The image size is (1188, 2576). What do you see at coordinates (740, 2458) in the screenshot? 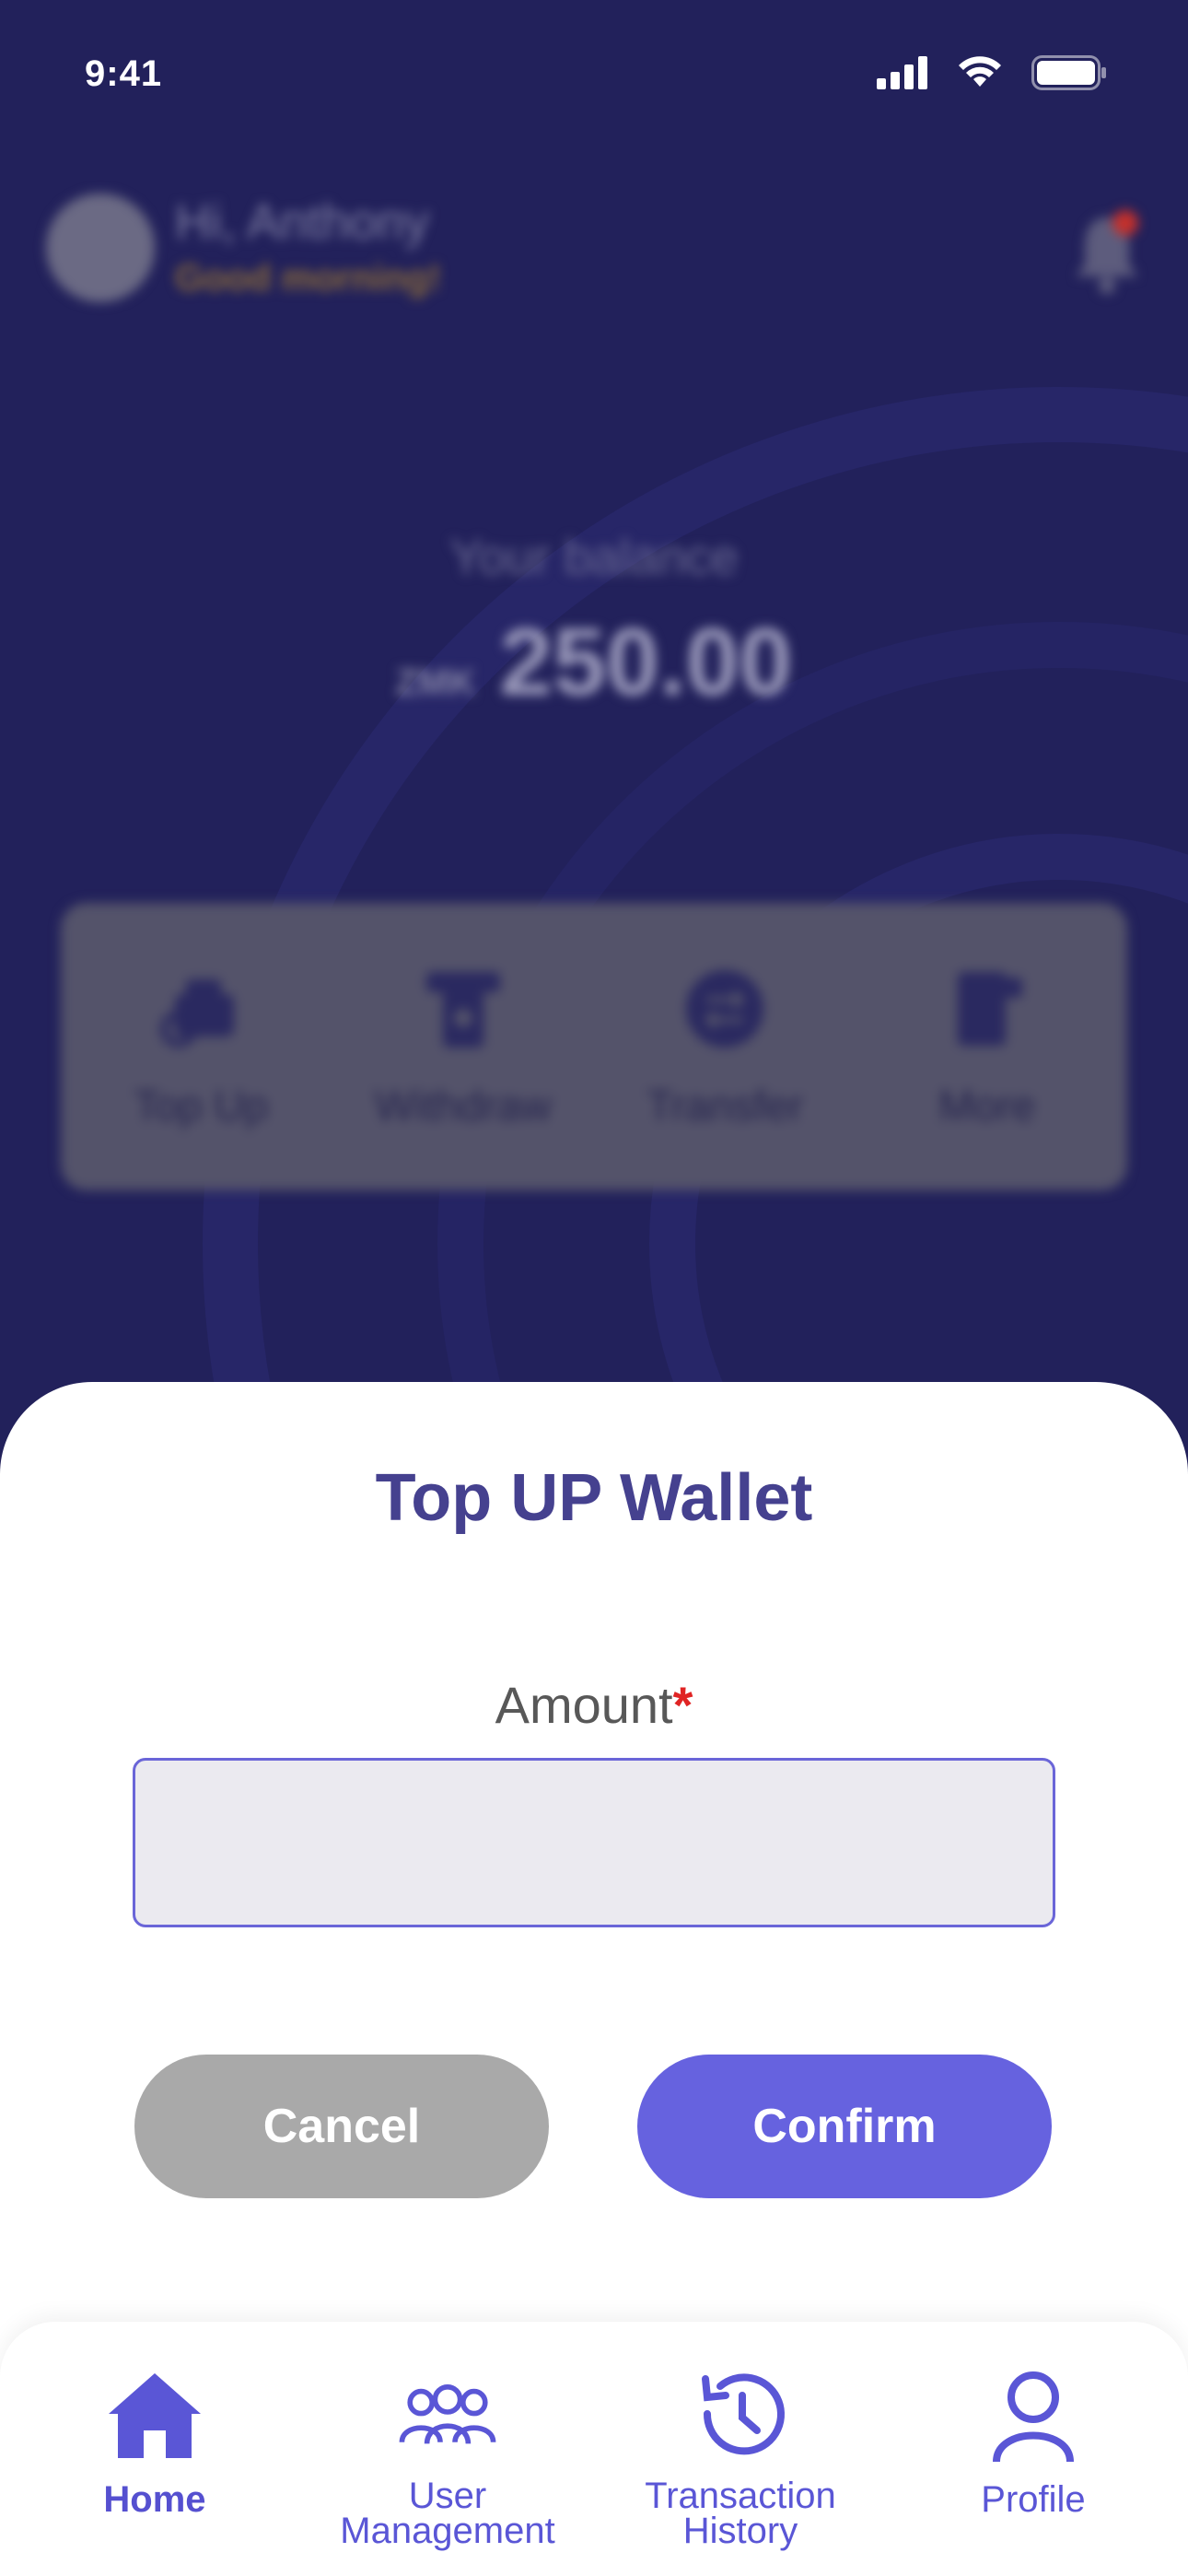
I see `nav-transaction-history: Transaction History` at bounding box center [740, 2458].